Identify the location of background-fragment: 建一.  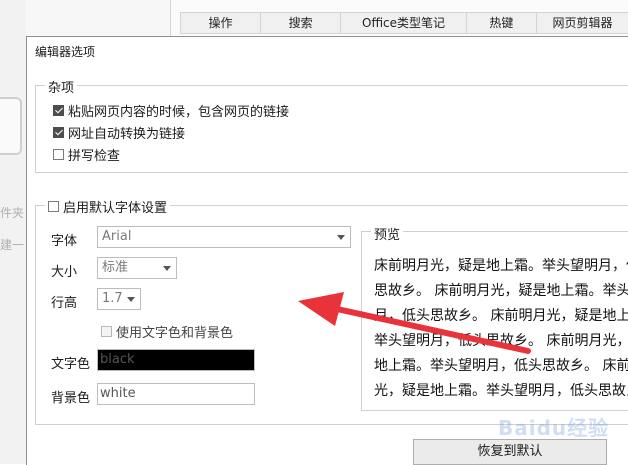
(12, 245).